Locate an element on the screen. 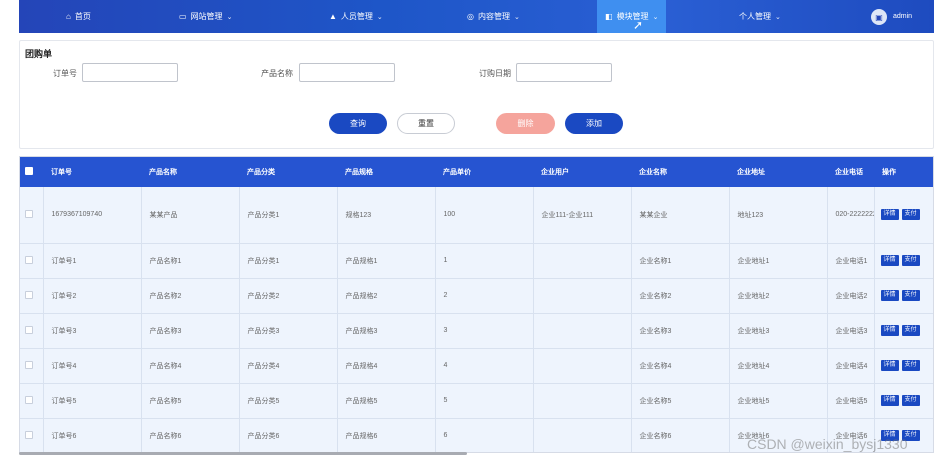  table-cell: 产品名称1 is located at coordinates (190, 261).